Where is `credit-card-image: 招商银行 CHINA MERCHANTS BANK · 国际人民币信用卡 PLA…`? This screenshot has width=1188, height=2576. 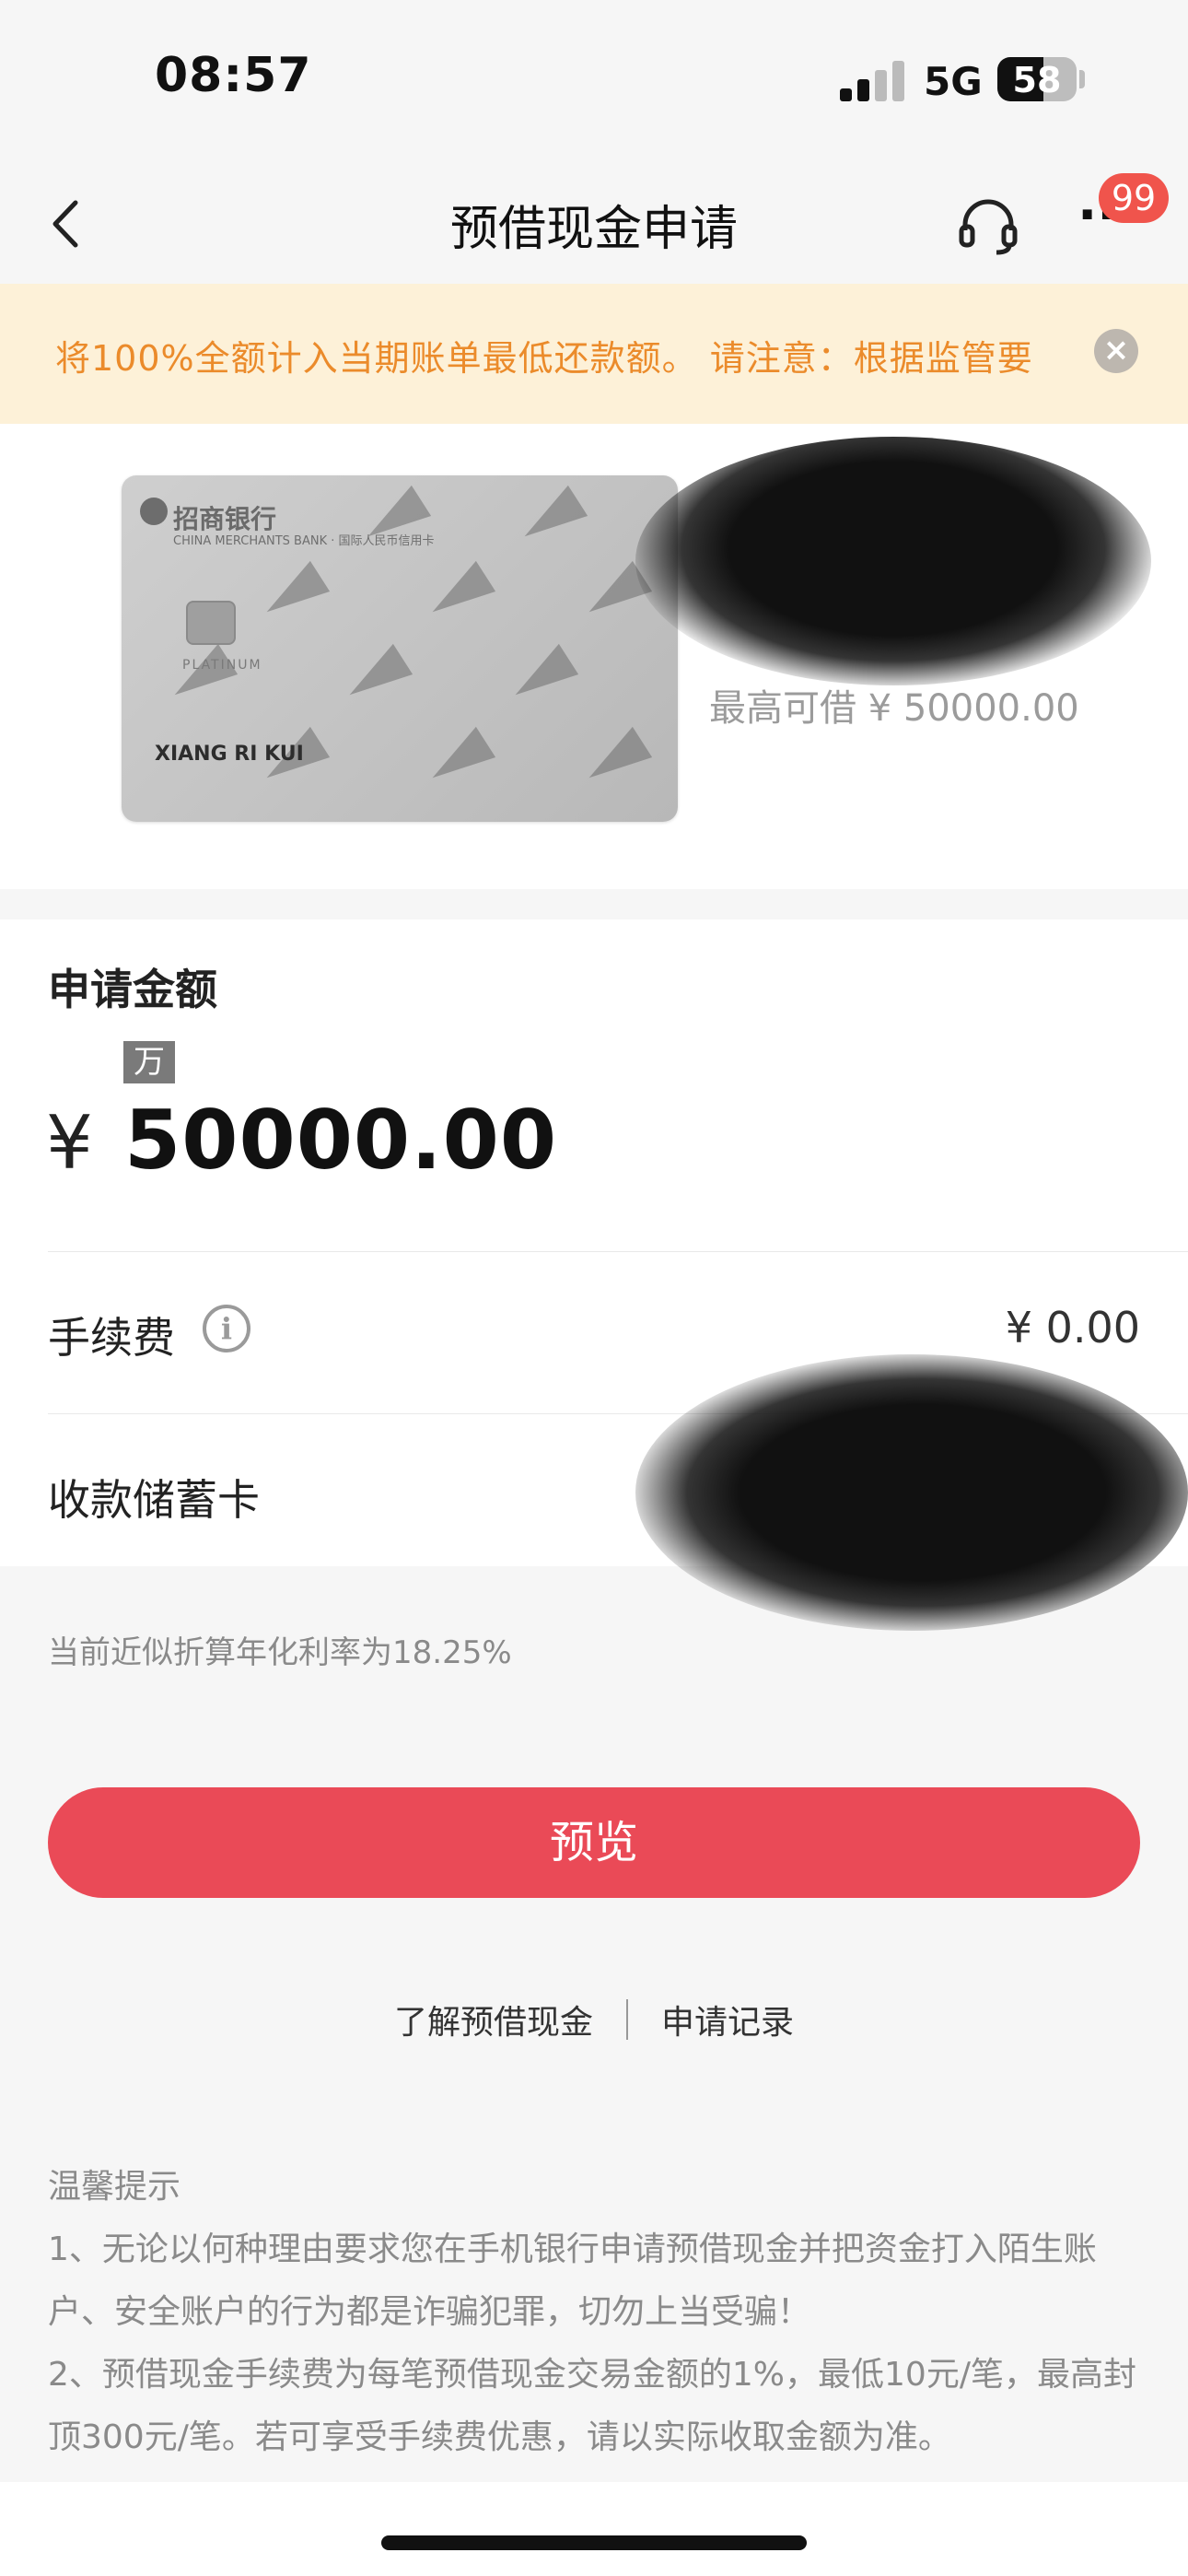 credit-card-image: 招商银行 CHINA MERCHANTS BANK · 国际人民币信用卡 PLA… is located at coordinates (400, 648).